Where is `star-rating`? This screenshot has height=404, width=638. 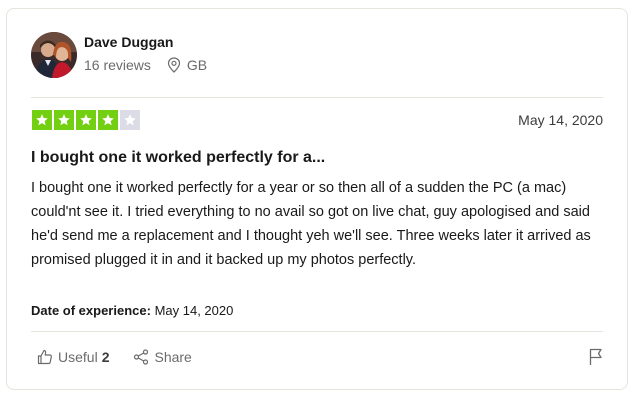
star-rating is located at coordinates (86, 120).